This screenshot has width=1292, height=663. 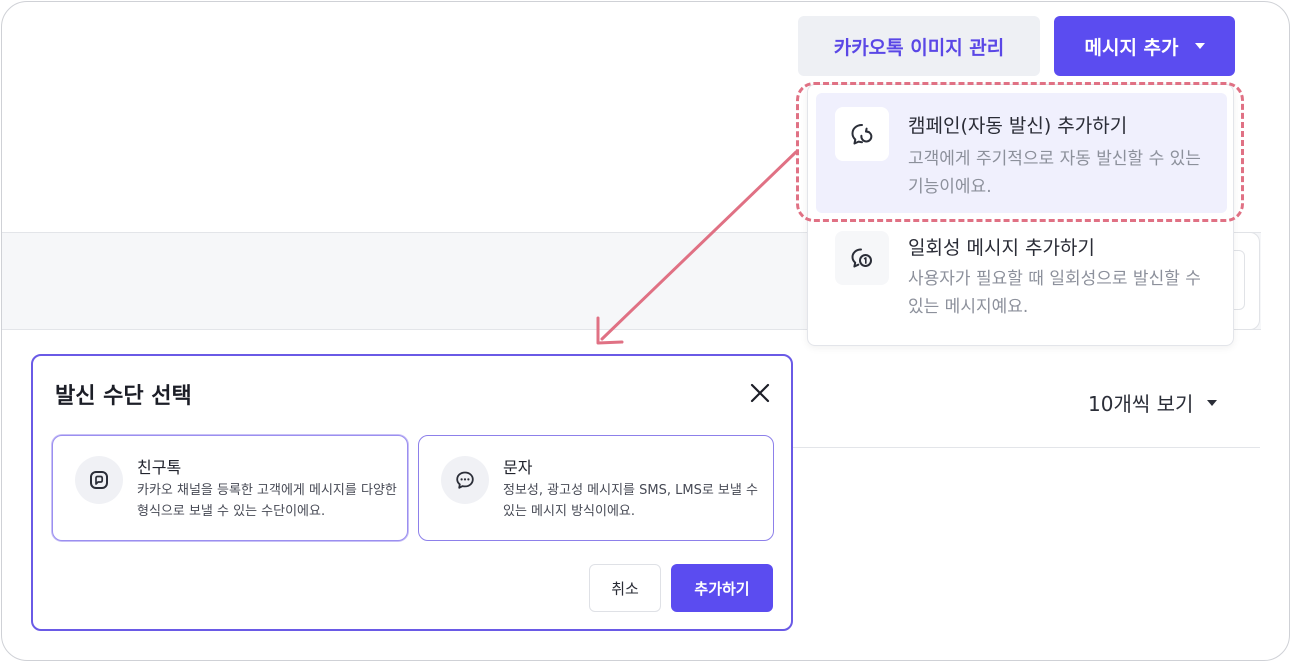 I want to click on cancel-label: 취소, so click(x=625, y=588).